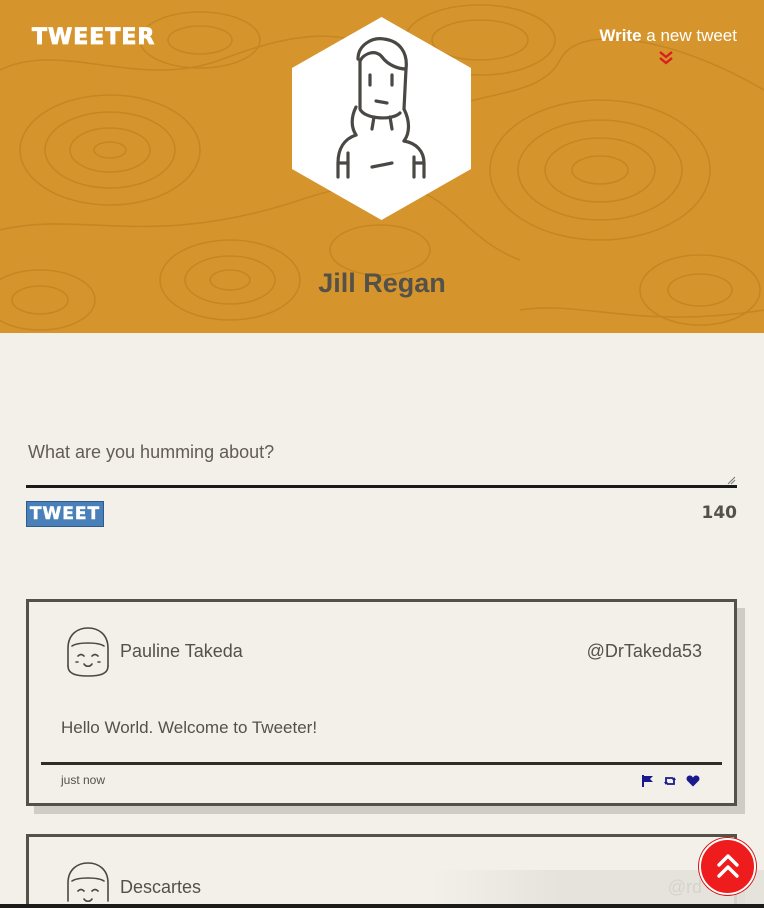 The image size is (764, 908). Describe the element at coordinates (689, 35) in the screenshot. I see `write-link-text: a new tweet` at that location.